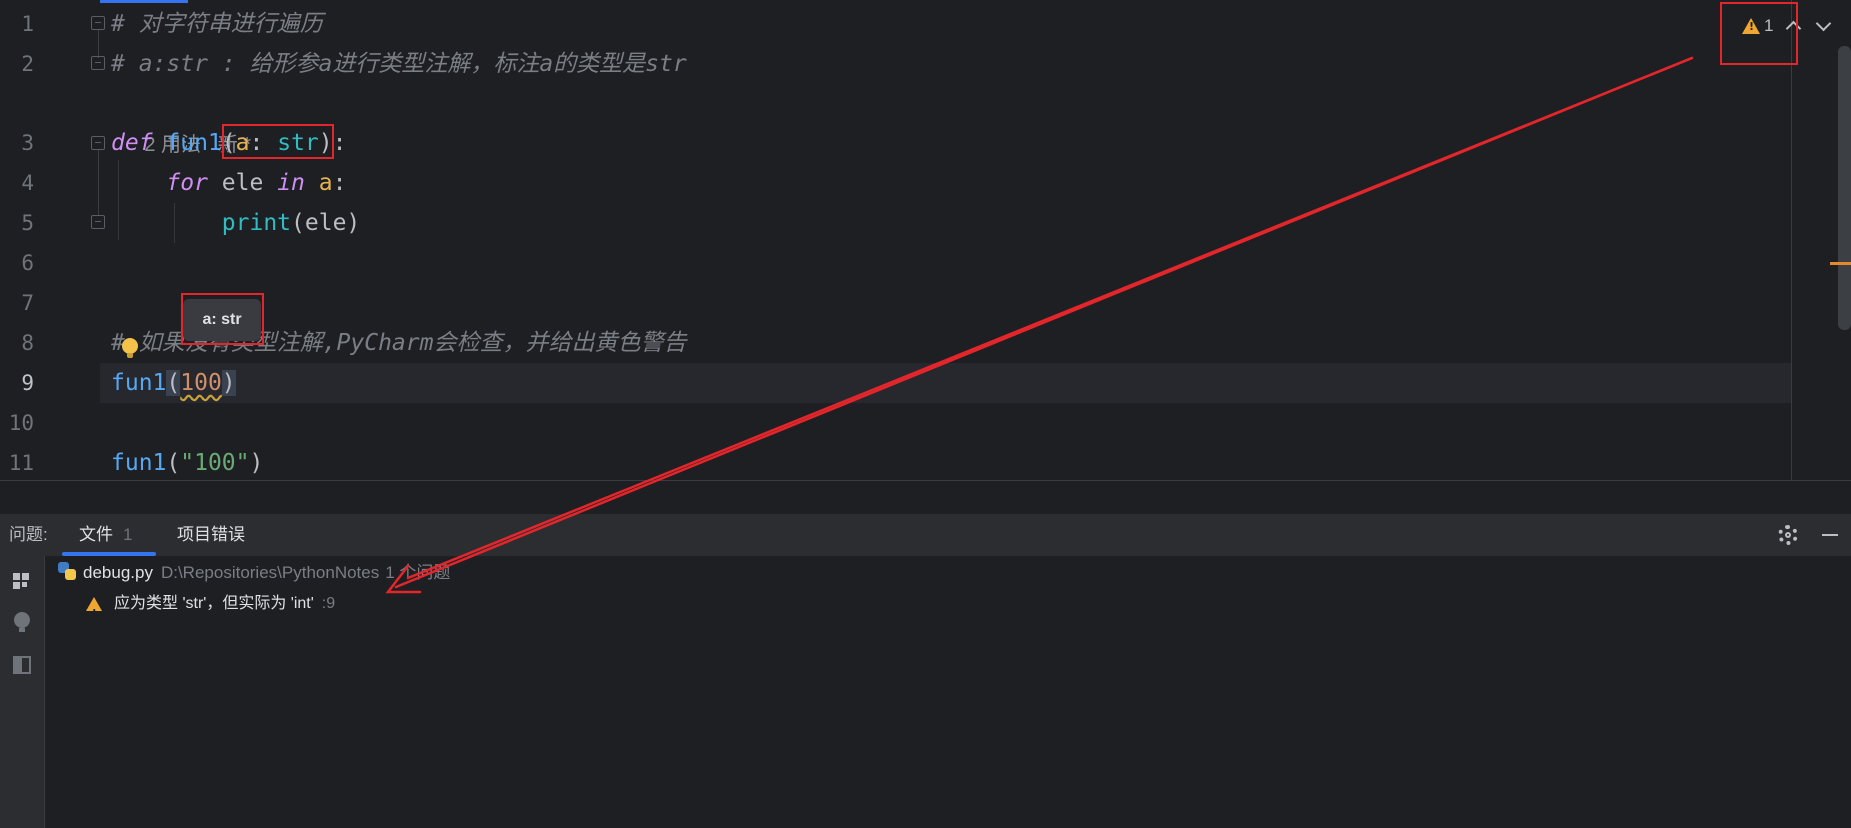 The width and height of the screenshot is (1851, 828). What do you see at coordinates (94, 613) in the screenshot?
I see `warning-icon` at bounding box center [94, 613].